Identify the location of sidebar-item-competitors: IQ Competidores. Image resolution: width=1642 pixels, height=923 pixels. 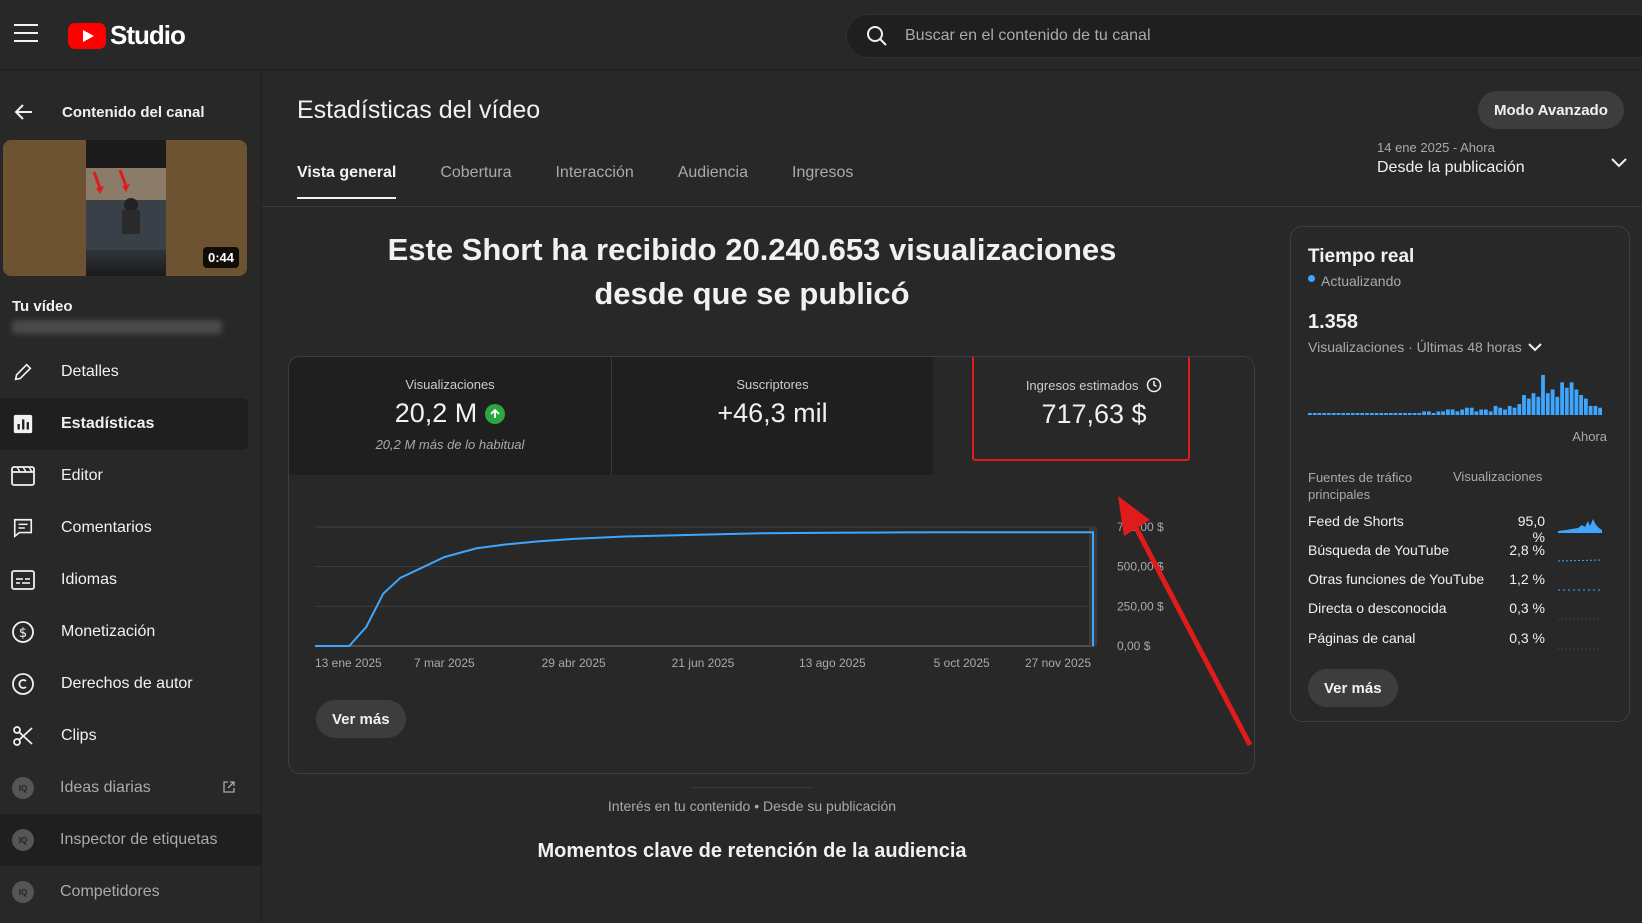
(131, 892).